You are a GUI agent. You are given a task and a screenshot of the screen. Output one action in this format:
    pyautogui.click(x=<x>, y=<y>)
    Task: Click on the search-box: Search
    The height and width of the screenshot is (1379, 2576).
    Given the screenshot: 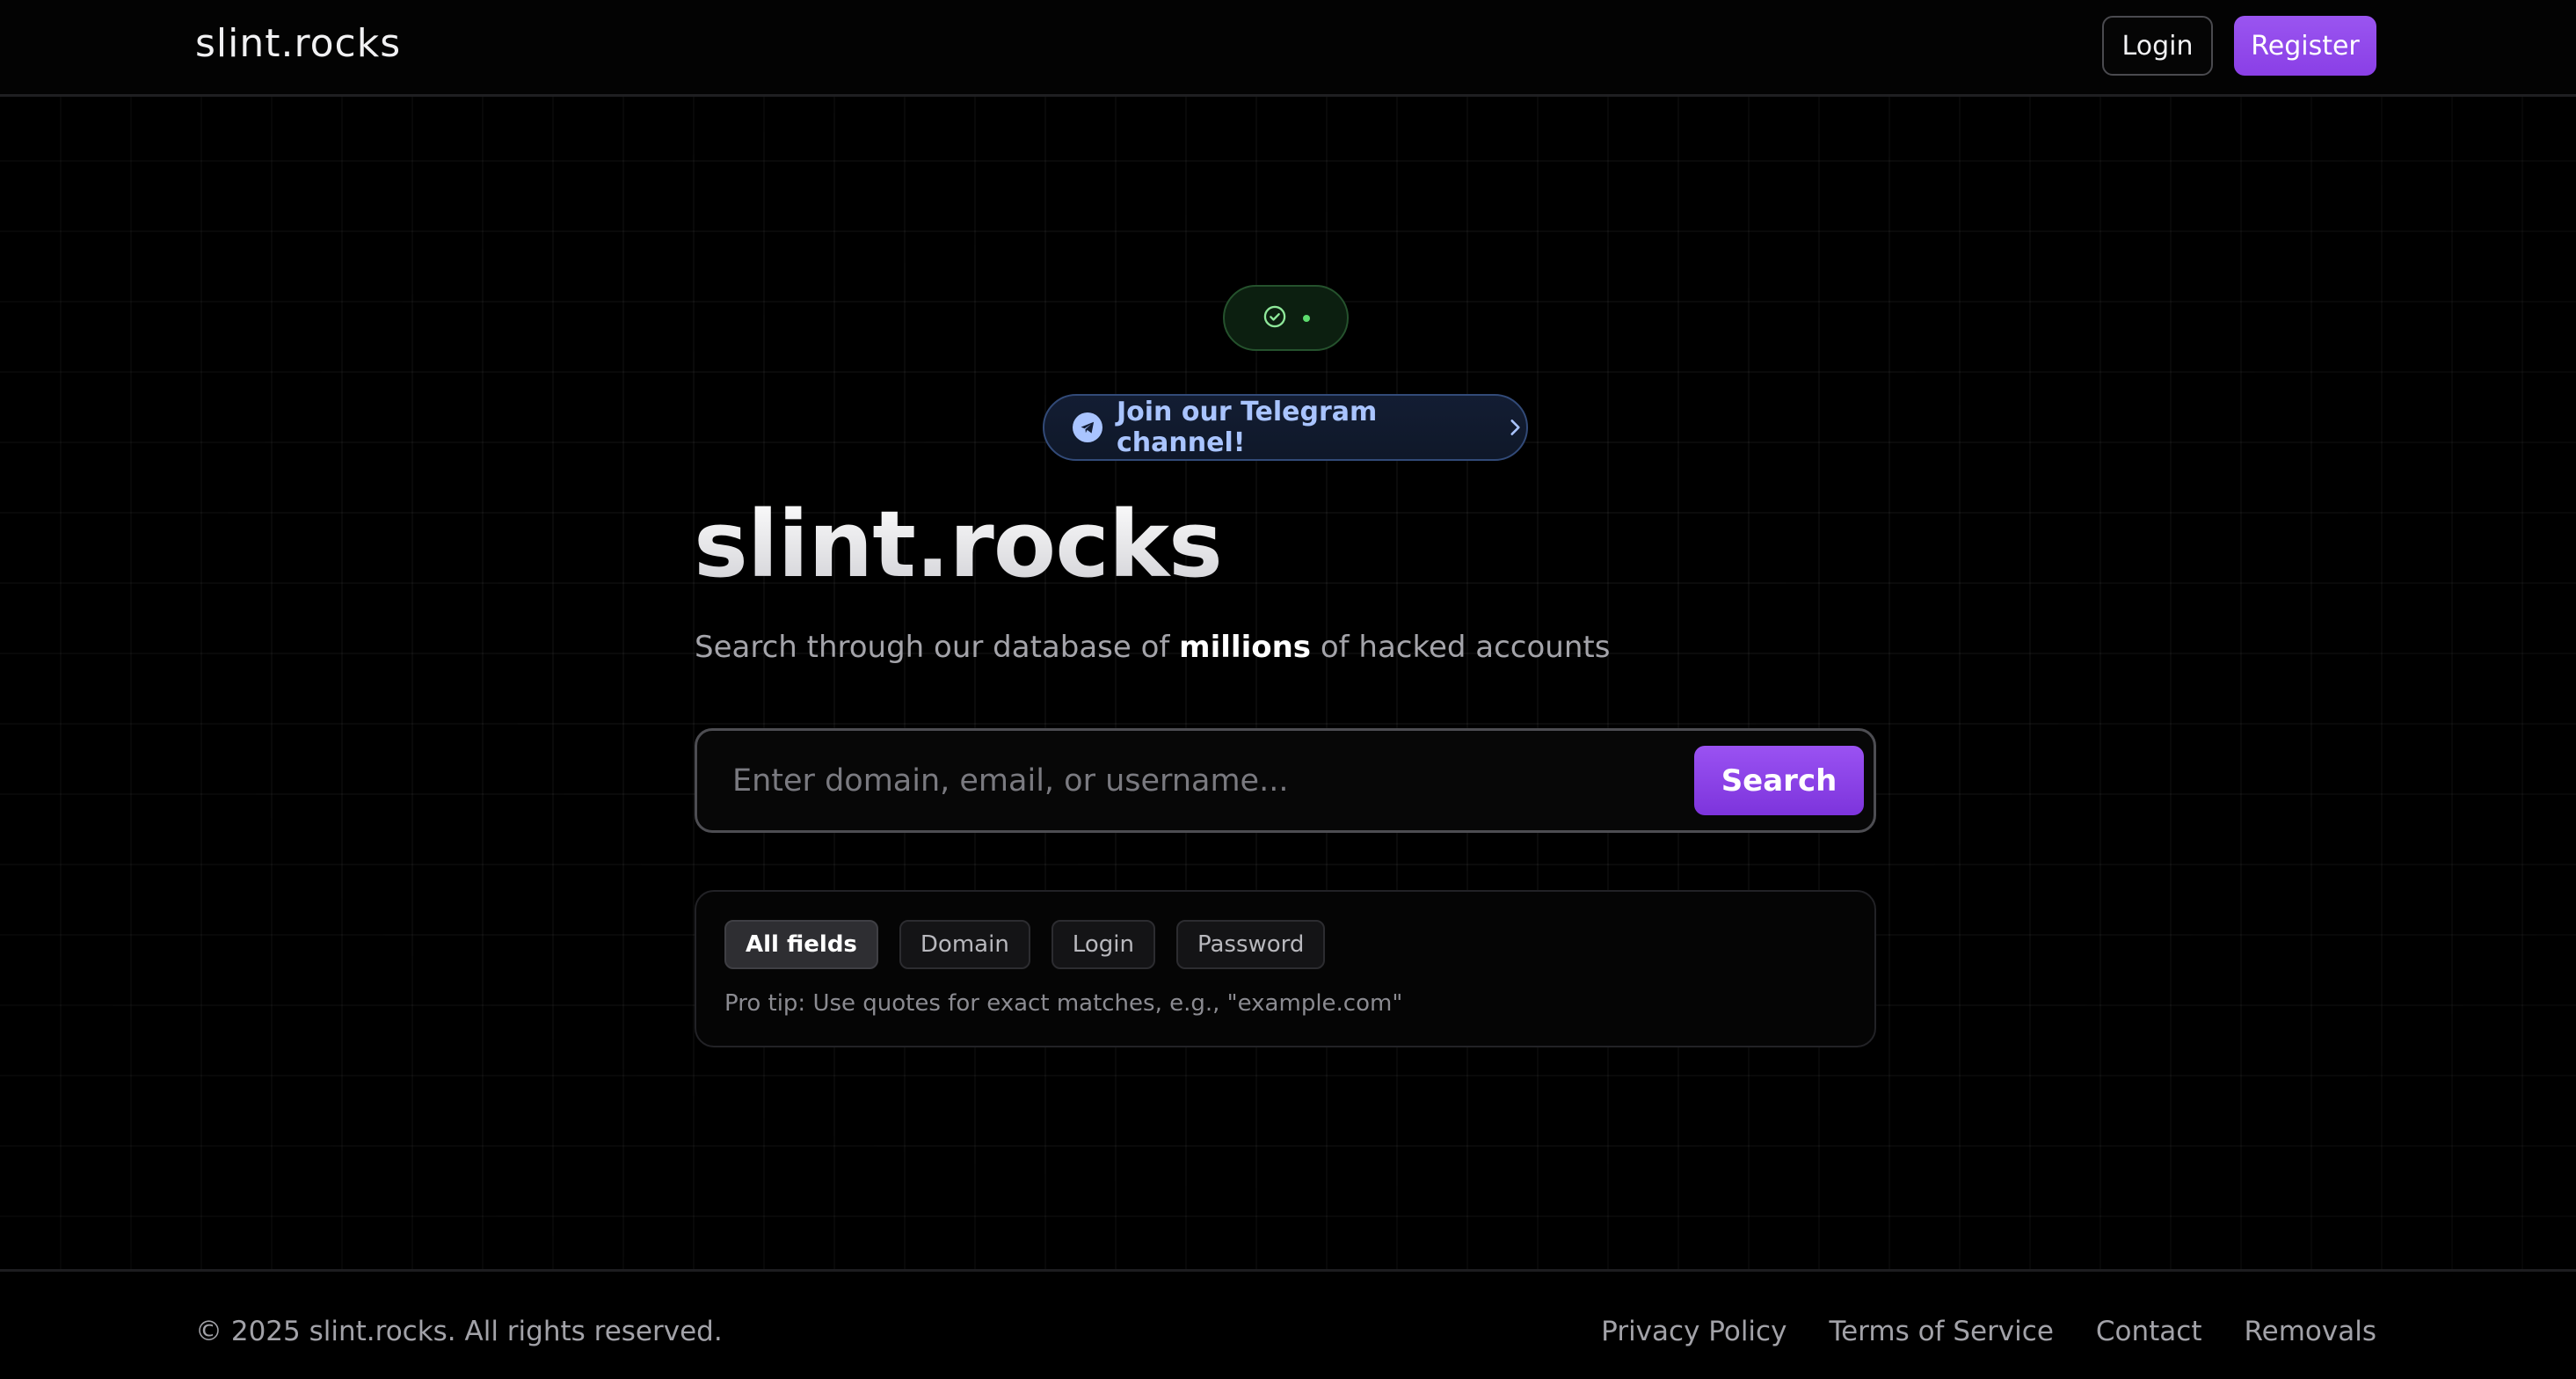 What is the action you would take?
    pyautogui.click(x=1285, y=780)
    